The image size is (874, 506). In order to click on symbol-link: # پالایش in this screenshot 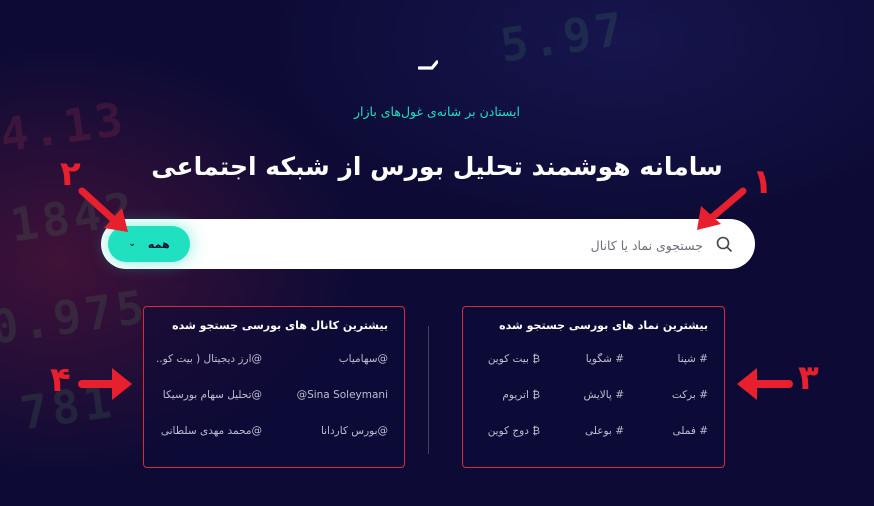, I will do `click(594, 395)`.